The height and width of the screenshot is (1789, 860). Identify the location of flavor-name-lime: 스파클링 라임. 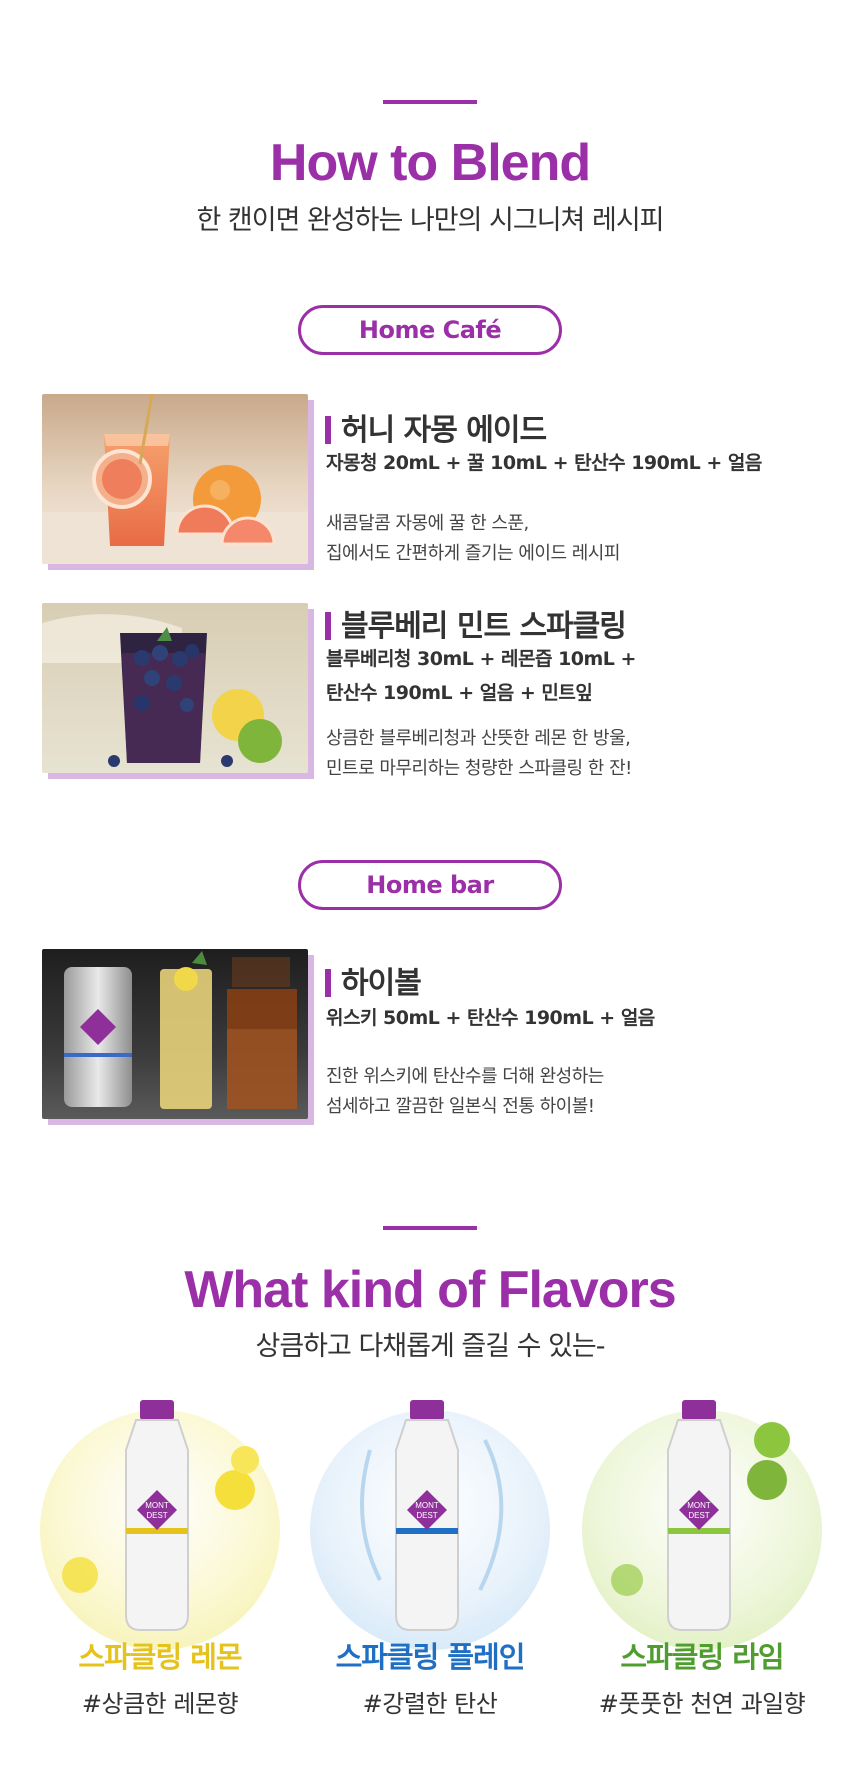
(702, 1657).